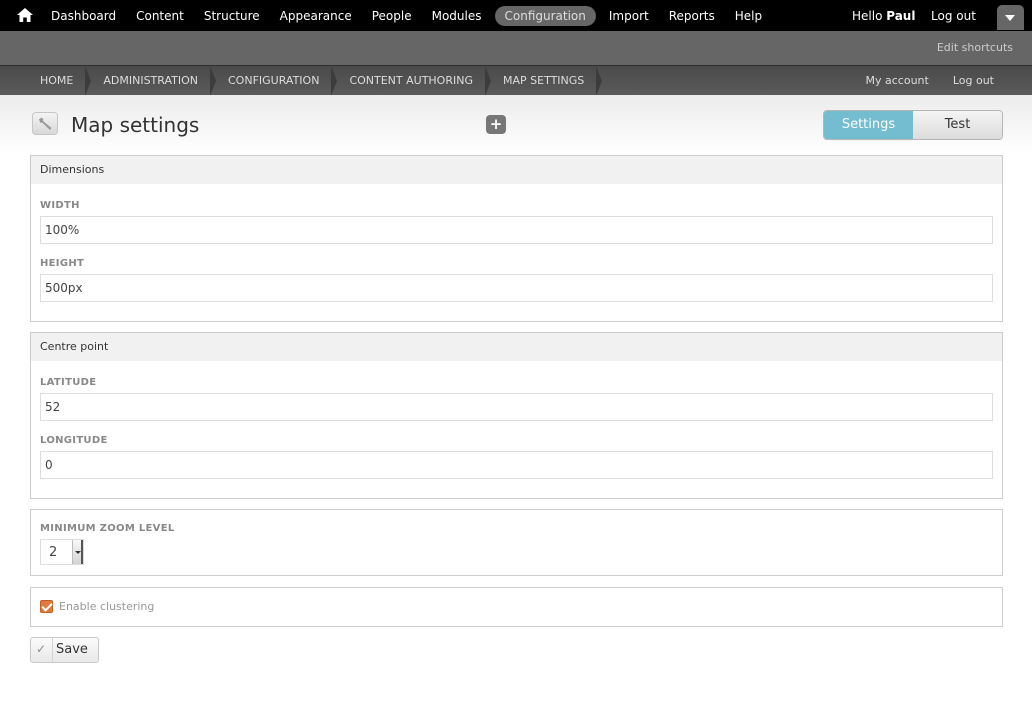  Describe the element at coordinates (516, 607) in the screenshot. I see `clustering-fieldset: Enable clustering` at that location.